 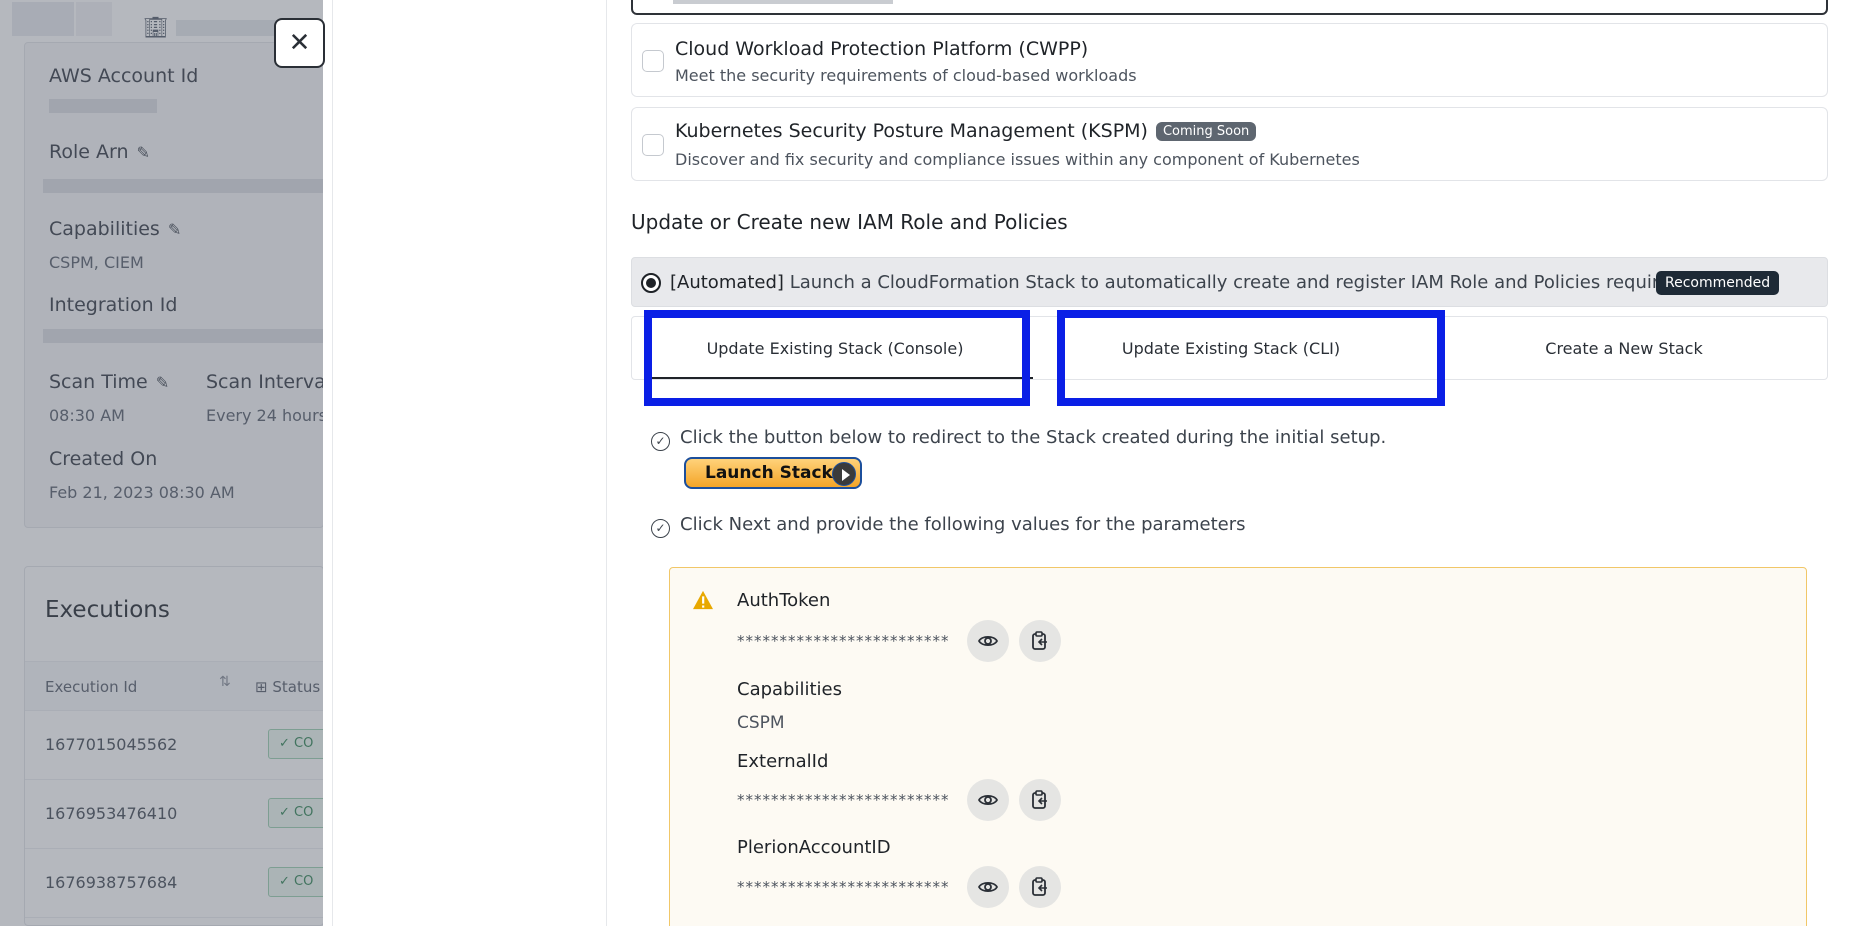 What do you see at coordinates (844, 474) in the screenshot?
I see `play-icon` at bounding box center [844, 474].